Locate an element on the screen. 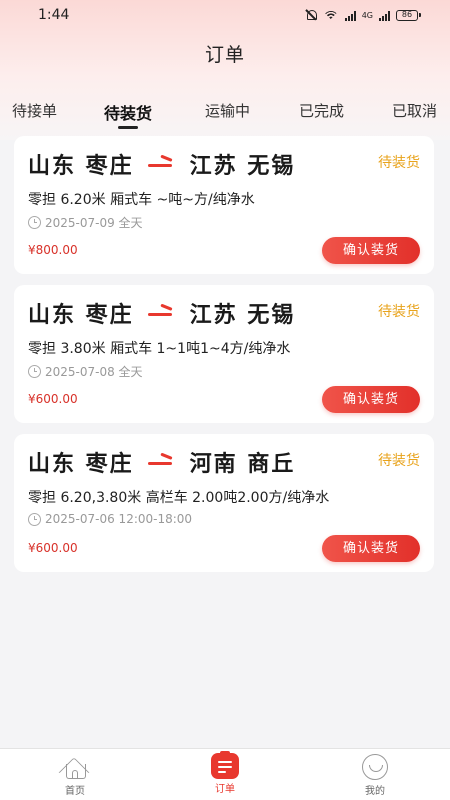 The width and height of the screenshot is (450, 800). cargo-detail: 零担 6.20,3.80米 高栏车 2.00吨2.00方/纯净水 is located at coordinates (179, 498).